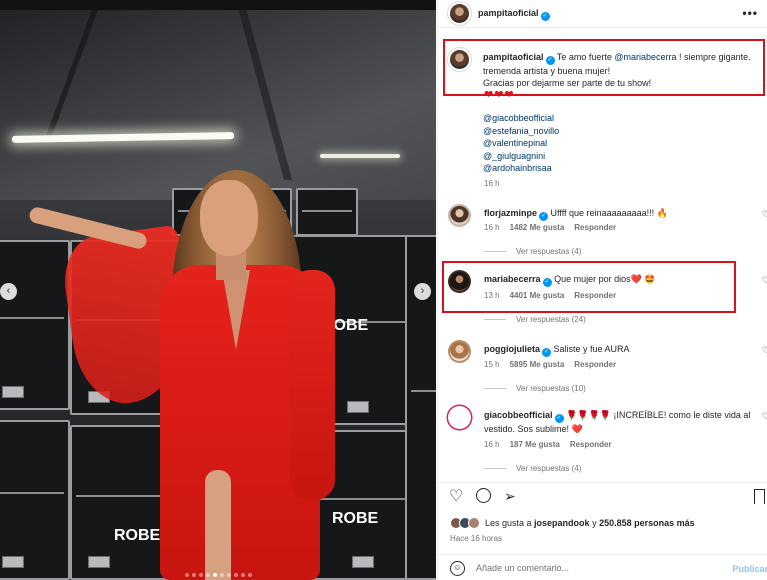 Image resolution: width=767 pixels, height=580 pixels. I want to click on post-actions-bar: ♡ ➢, so click(602, 497).